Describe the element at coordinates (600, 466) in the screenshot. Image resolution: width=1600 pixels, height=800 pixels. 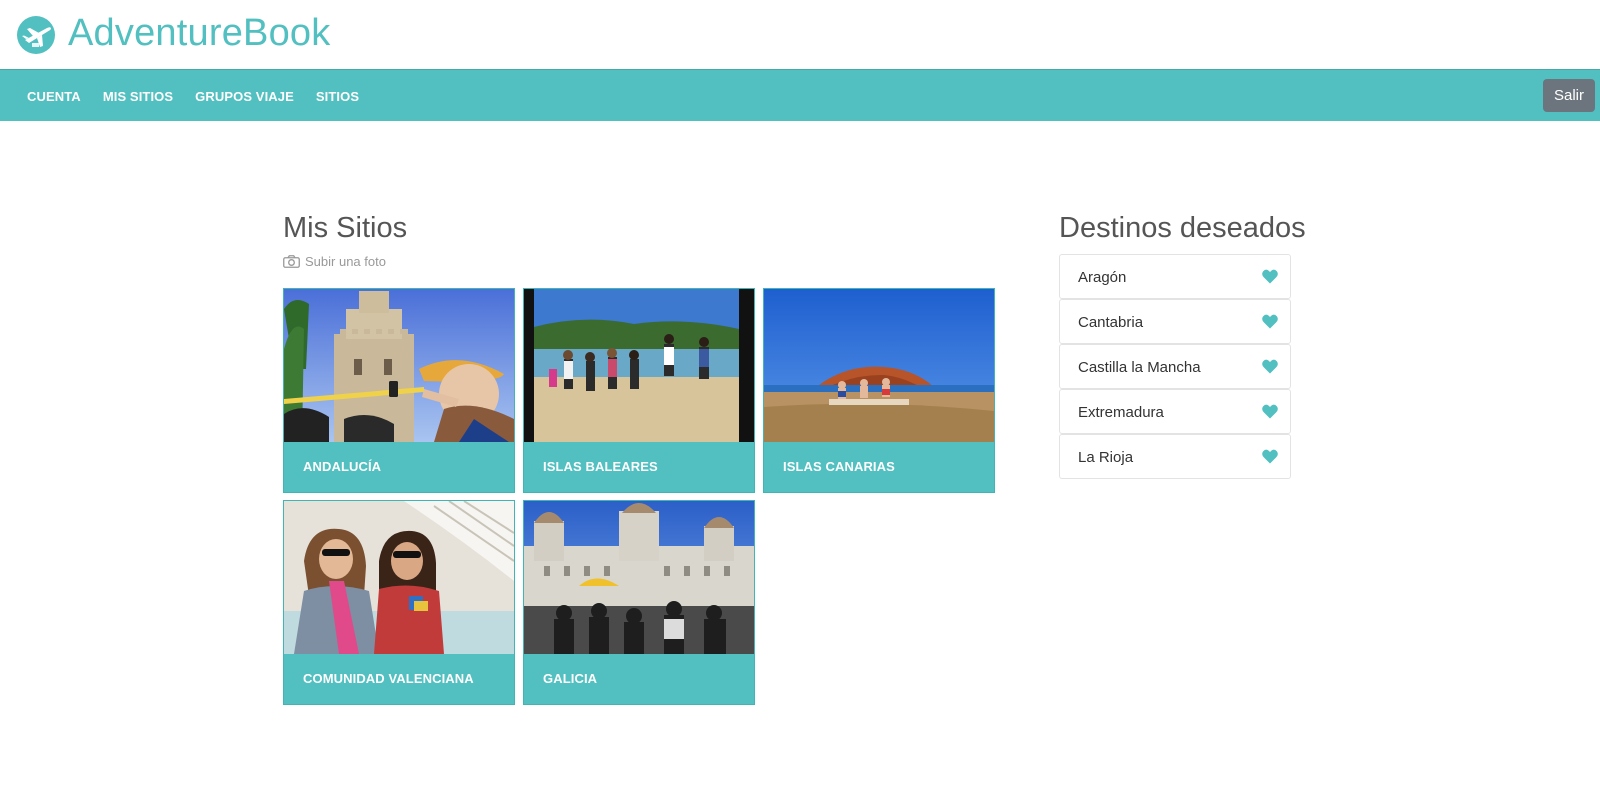
I see `place-card-label: ISLAS BALEARES` at that location.